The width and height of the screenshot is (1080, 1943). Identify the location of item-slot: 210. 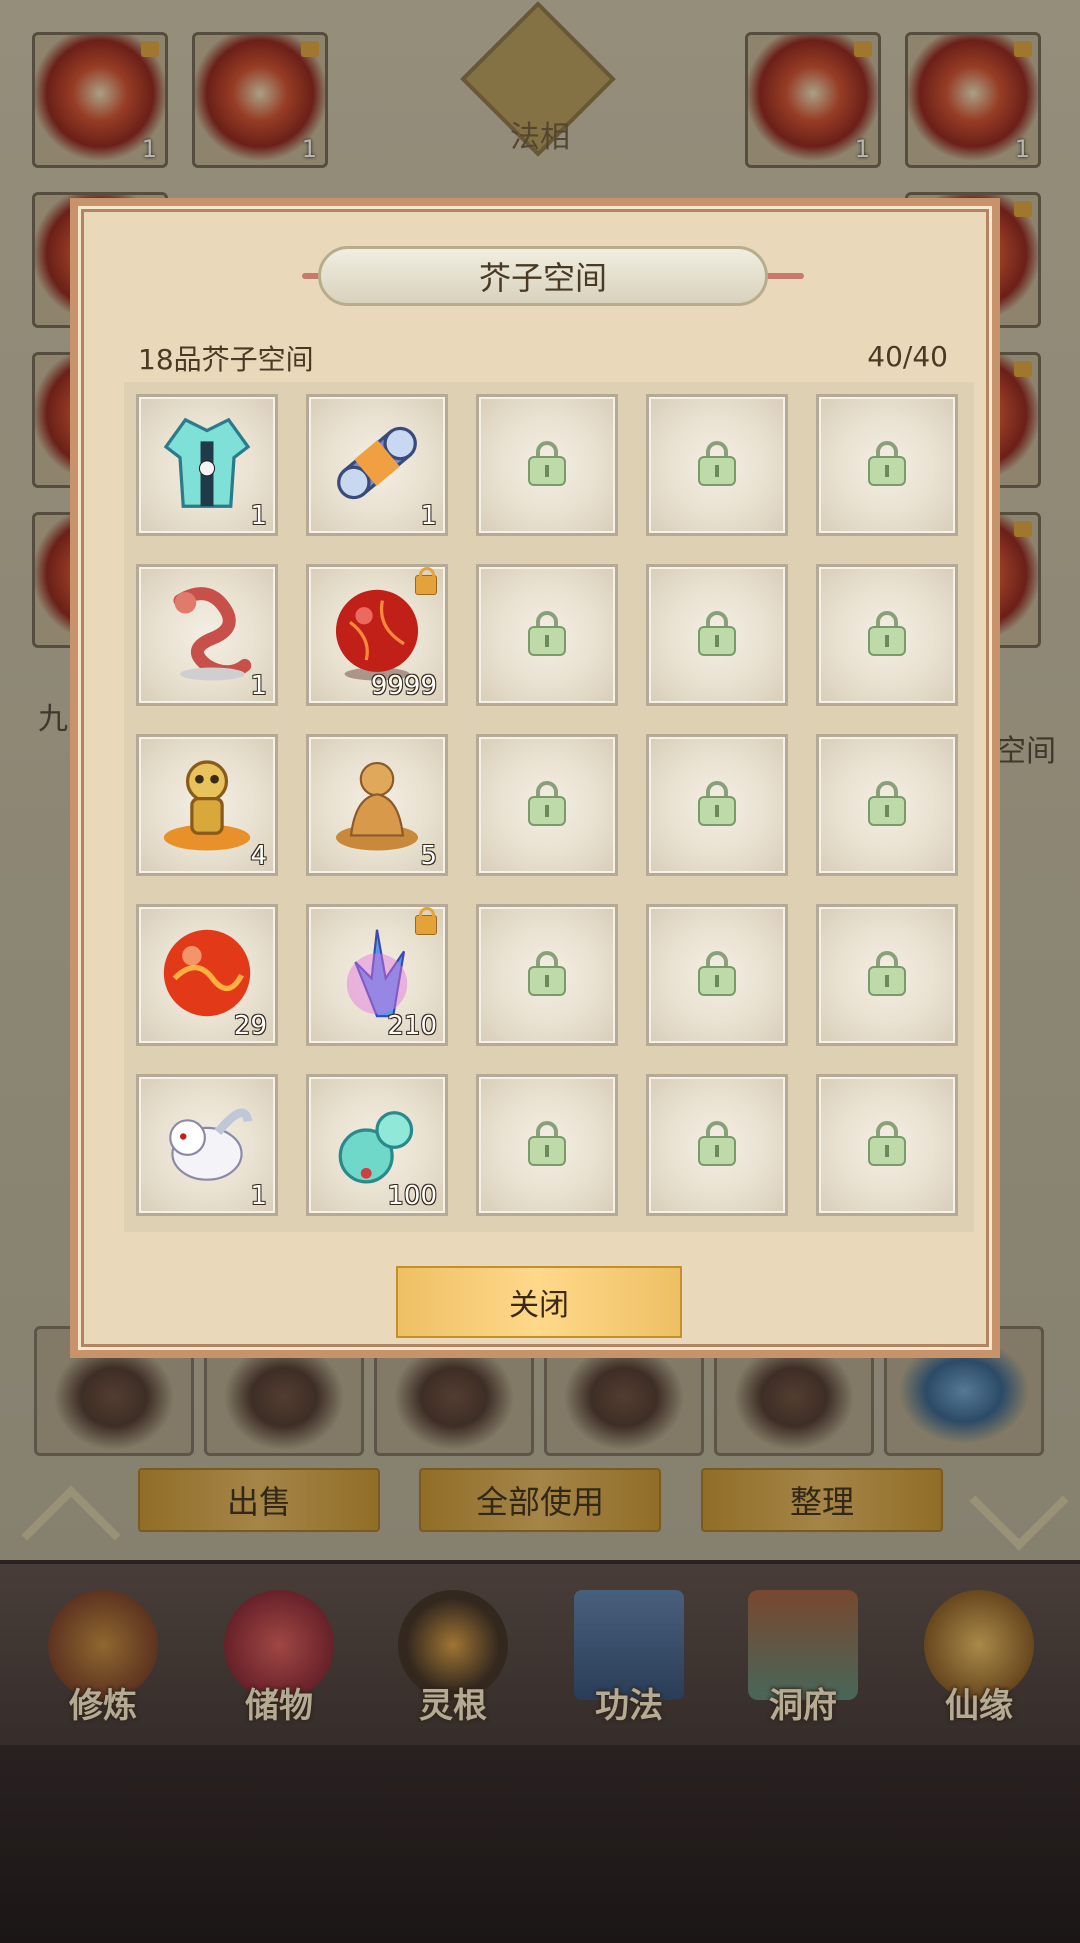
(377, 975).